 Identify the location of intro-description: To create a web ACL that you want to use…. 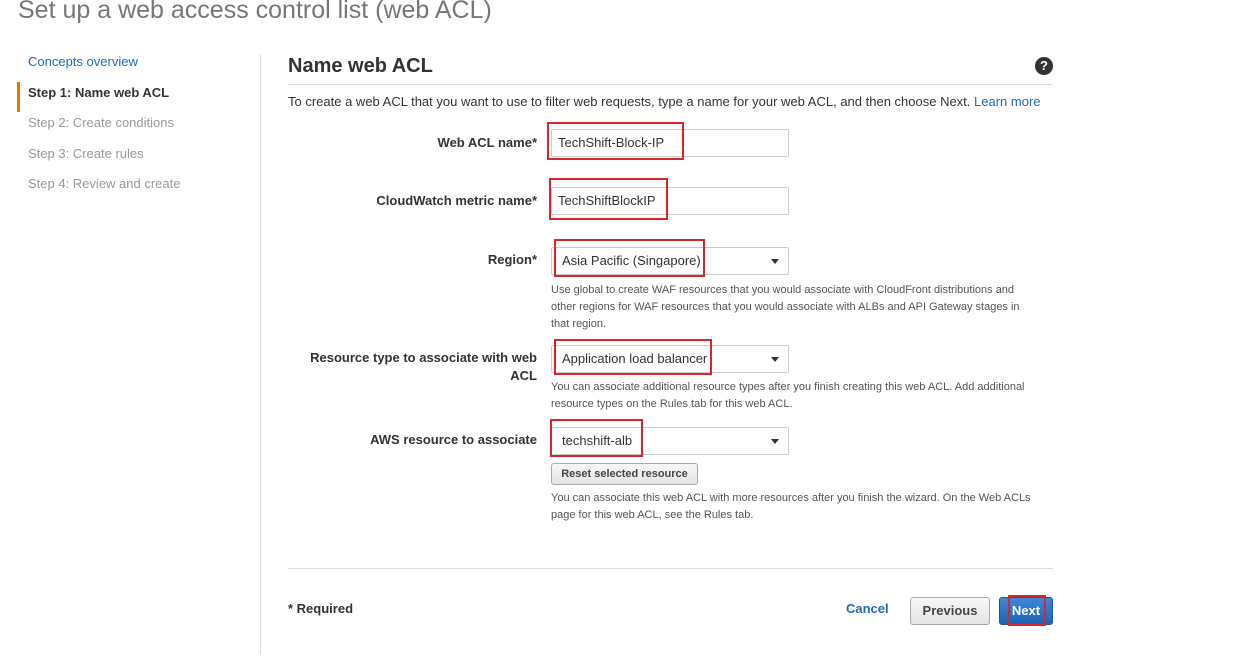
(629, 101).